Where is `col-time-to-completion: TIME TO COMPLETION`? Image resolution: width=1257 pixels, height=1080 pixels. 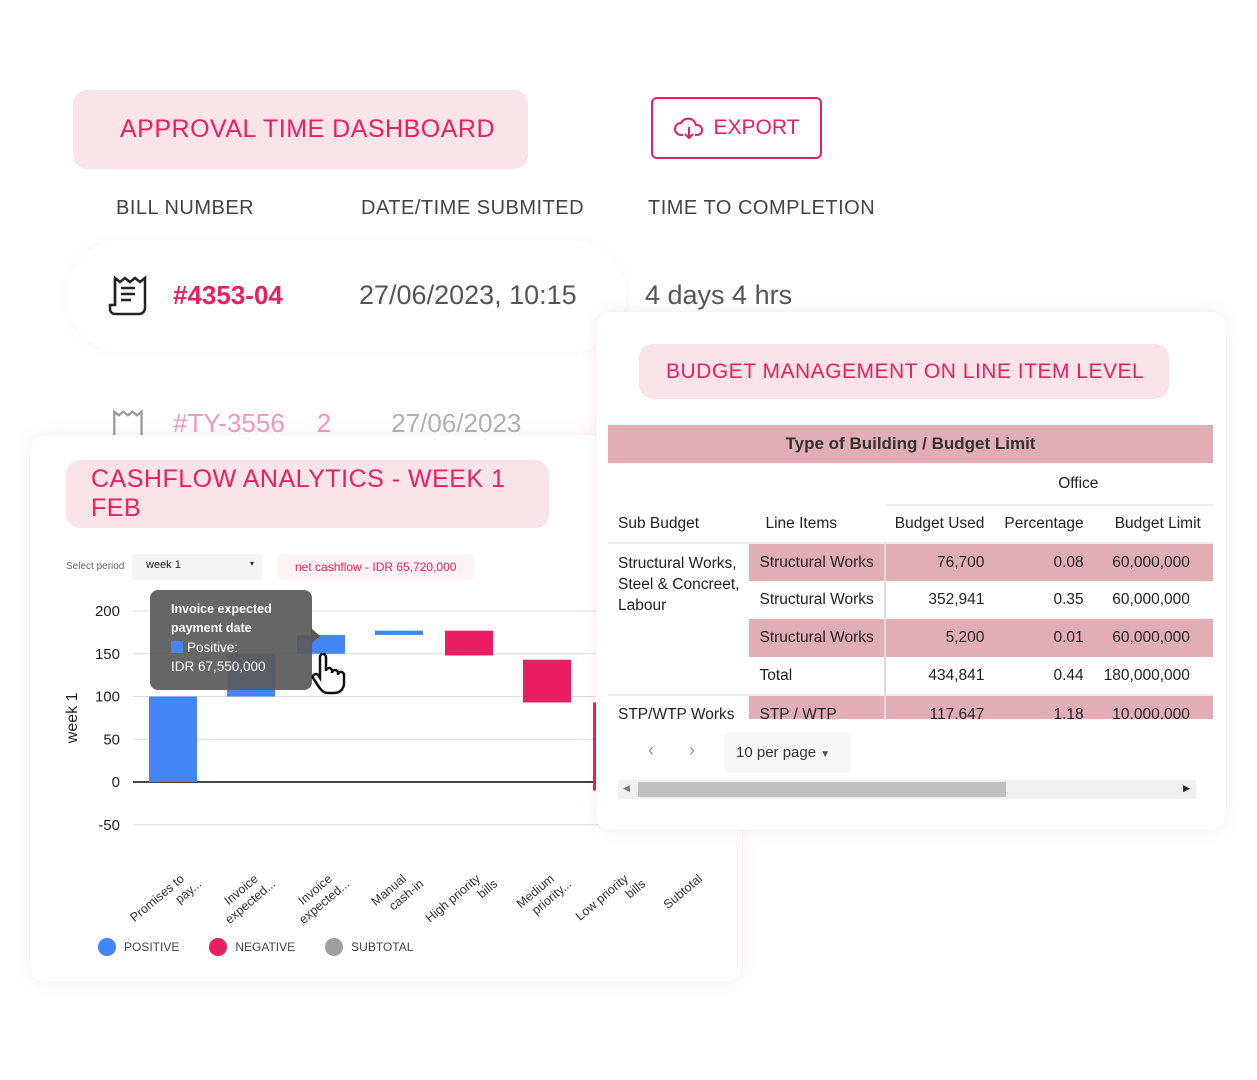 col-time-to-completion: TIME TO COMPLETION is located at coordinates (762, 208).